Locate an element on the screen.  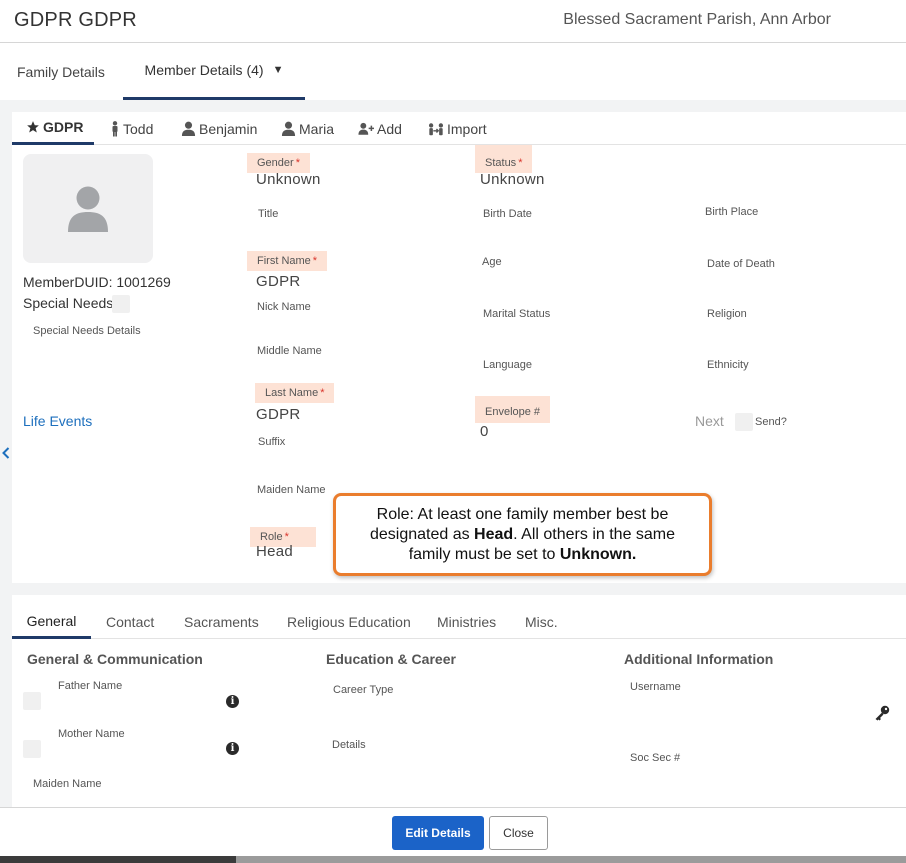
member-duid: MemberDUID: 1001269 is located at coordinates (97, 282).